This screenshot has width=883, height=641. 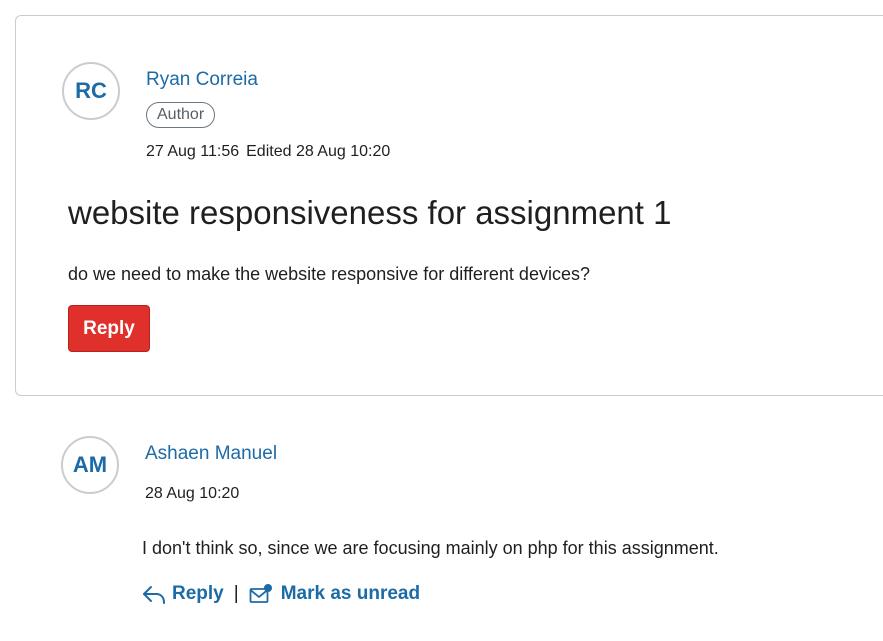 I want to click on reply-button: Reply, so click(x=109, y=328).